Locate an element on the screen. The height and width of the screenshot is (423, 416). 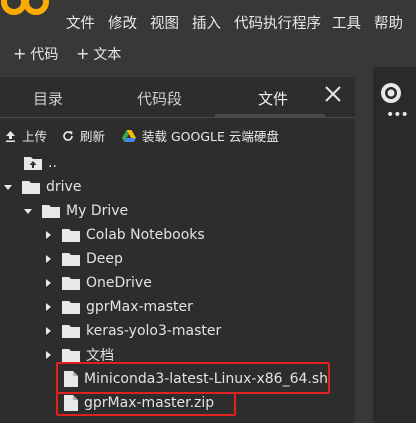
tree-item-label: Deep is located at coordinates (104, 259).